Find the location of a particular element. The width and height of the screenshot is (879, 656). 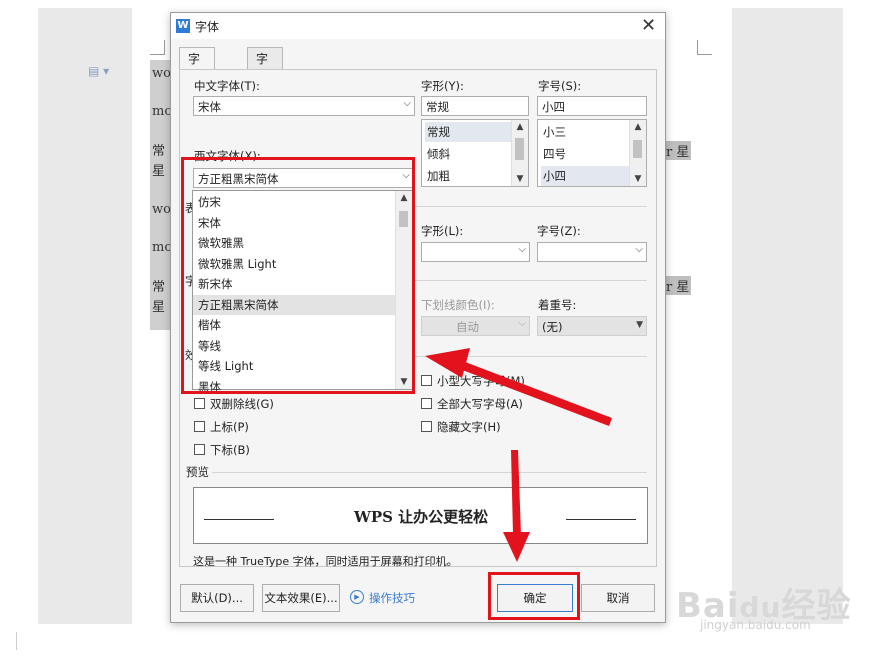

annotation-arrows is located at coordinates (518, 455).